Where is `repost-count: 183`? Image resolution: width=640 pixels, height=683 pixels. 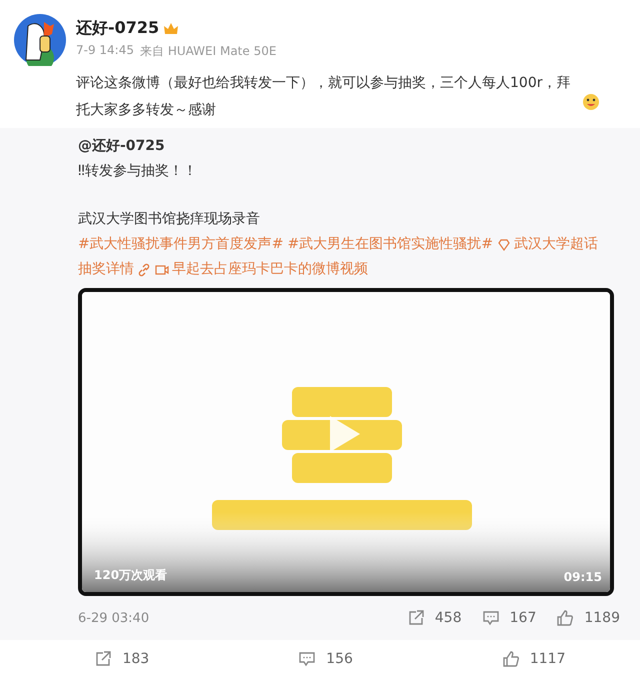 repost-count: 183 is located at coordinates (136, 659).